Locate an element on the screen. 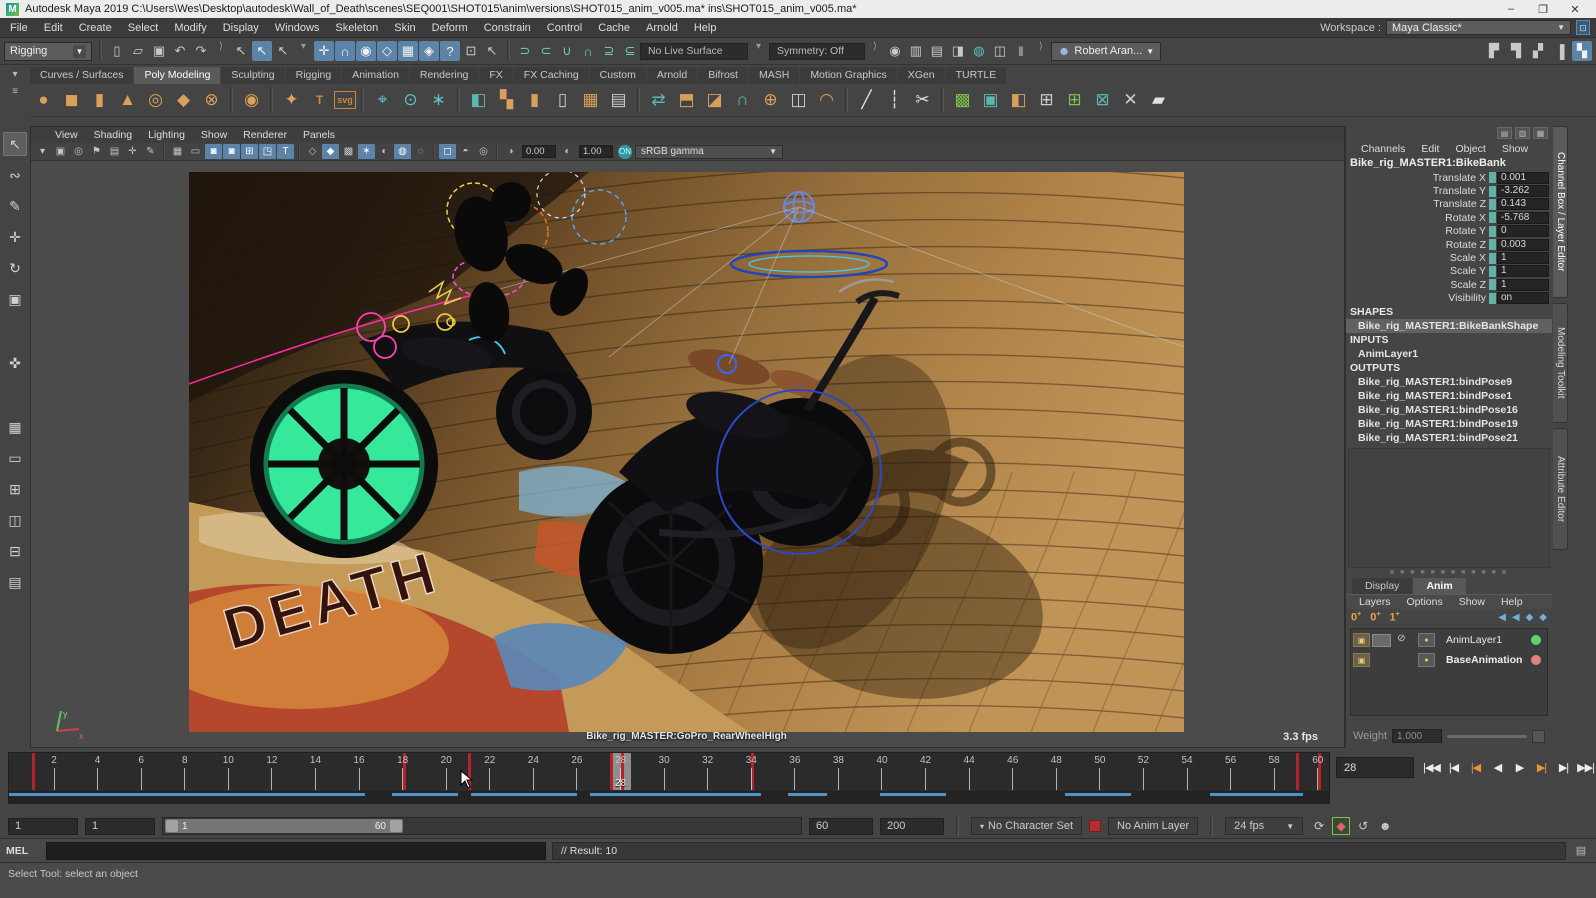  bookmark-icon: ⚑ is located at coordinates (96, 151).